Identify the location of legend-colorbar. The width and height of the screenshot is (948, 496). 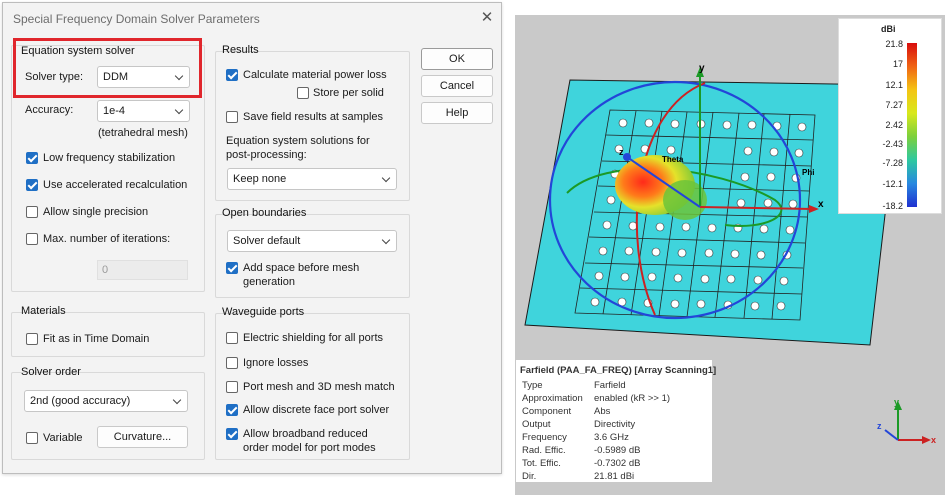
(912, 125).